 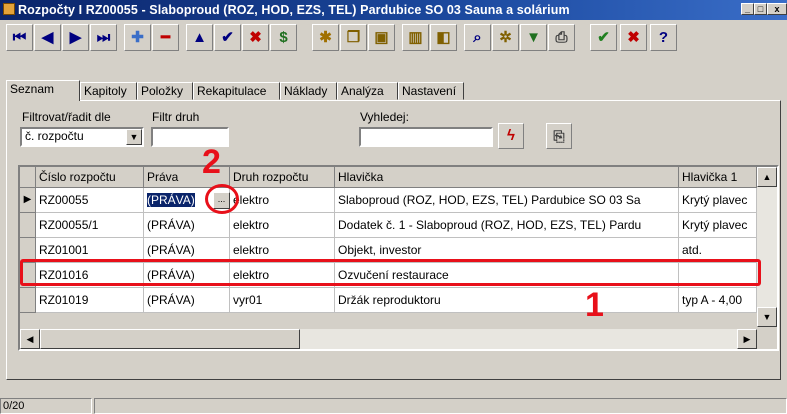 What do you see at coordinates (30, 339) in the screenshot?
I see `scroll-left-icon: ◀` at bounding box center [30, 339].